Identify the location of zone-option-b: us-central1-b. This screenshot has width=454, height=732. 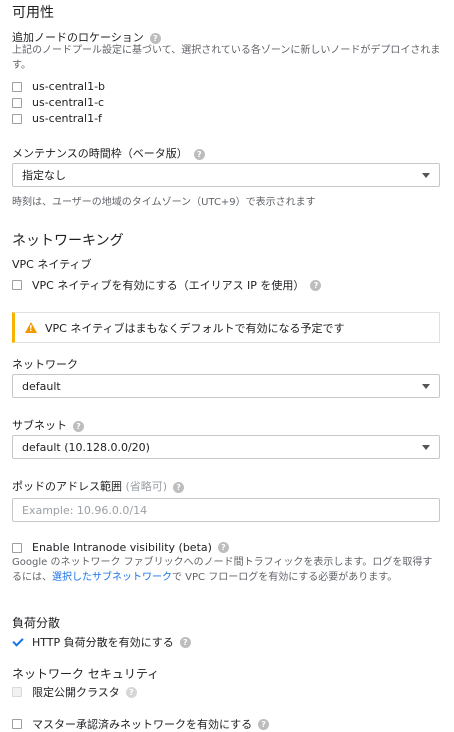
(58, 86).